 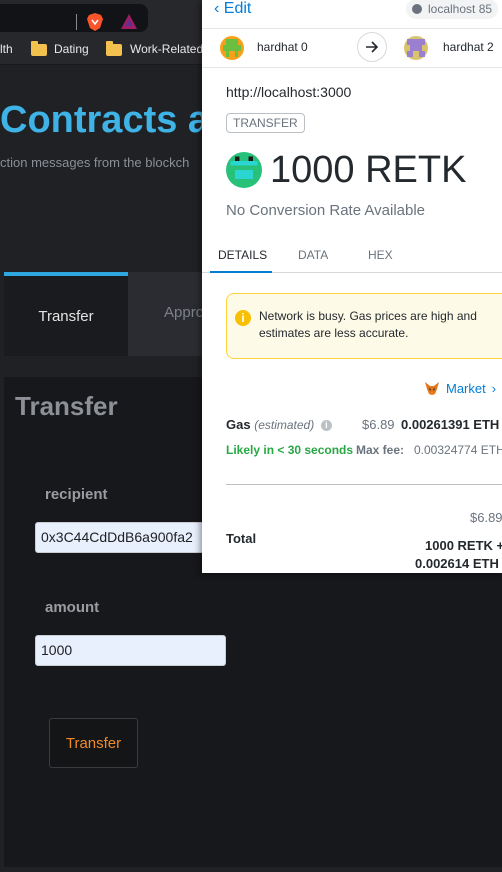 What do you see at coordinates (417, 9) in the screenshot?
I see `site-icon` at bounding box center [417, 9].